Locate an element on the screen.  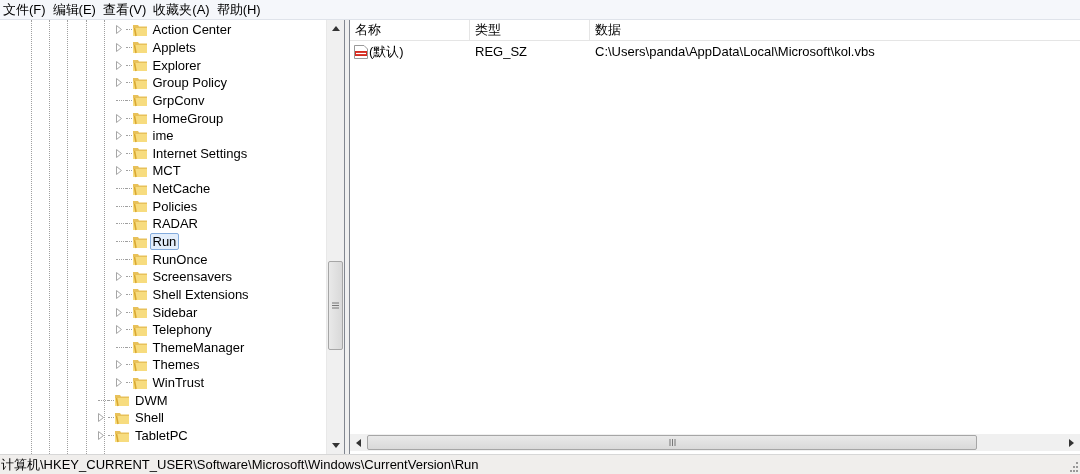
menu-item: 帮助(H) is located at coordinates (238, 9).